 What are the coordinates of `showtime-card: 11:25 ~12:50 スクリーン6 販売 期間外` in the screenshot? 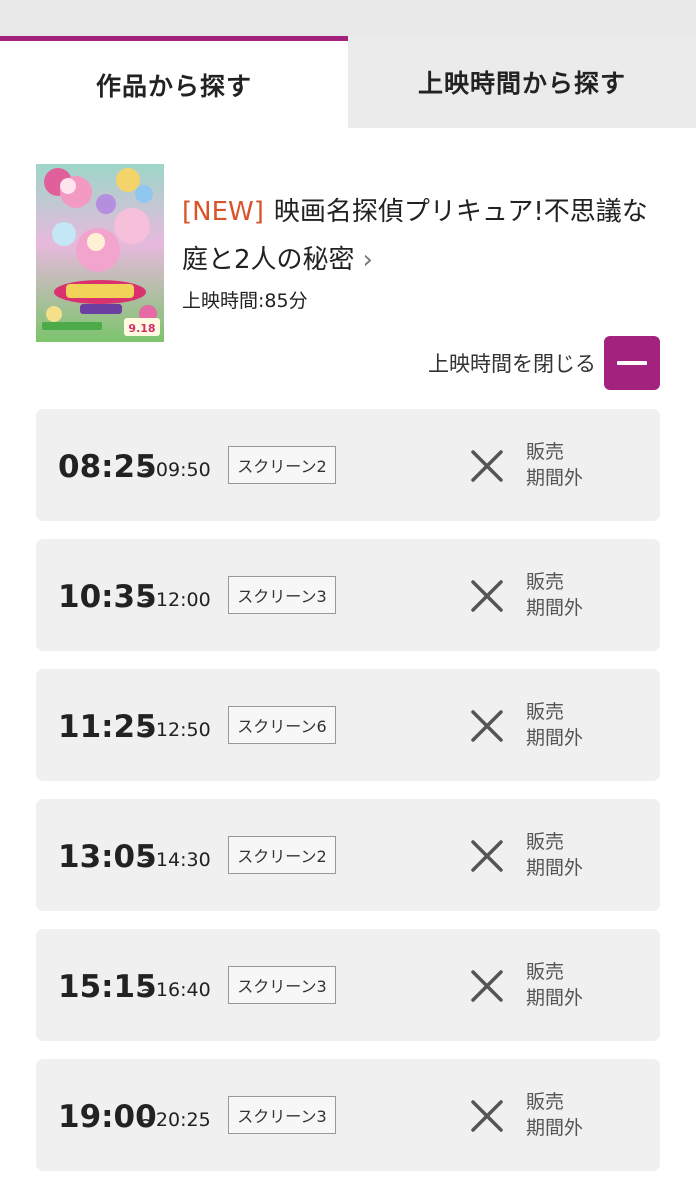 It's located at (348, 725).